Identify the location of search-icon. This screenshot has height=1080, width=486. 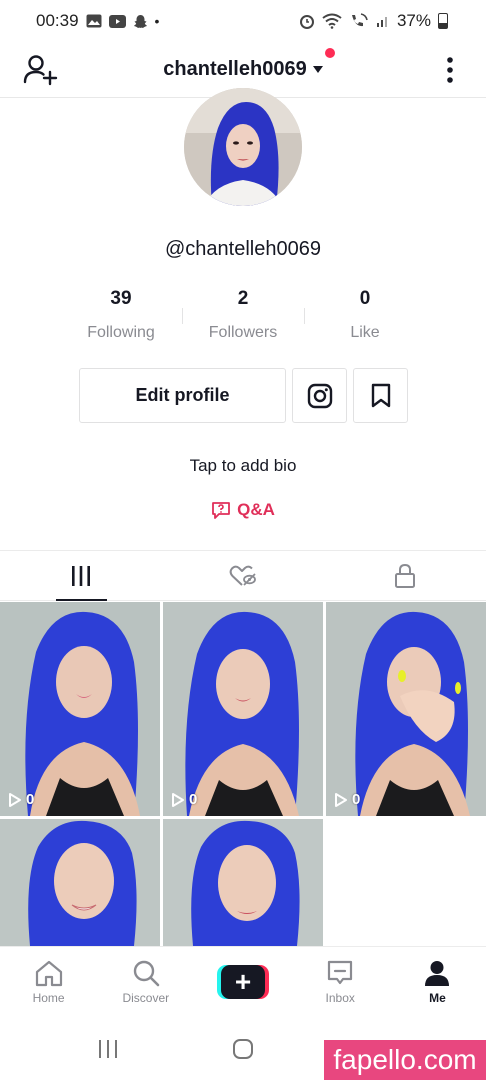
(146, 973).